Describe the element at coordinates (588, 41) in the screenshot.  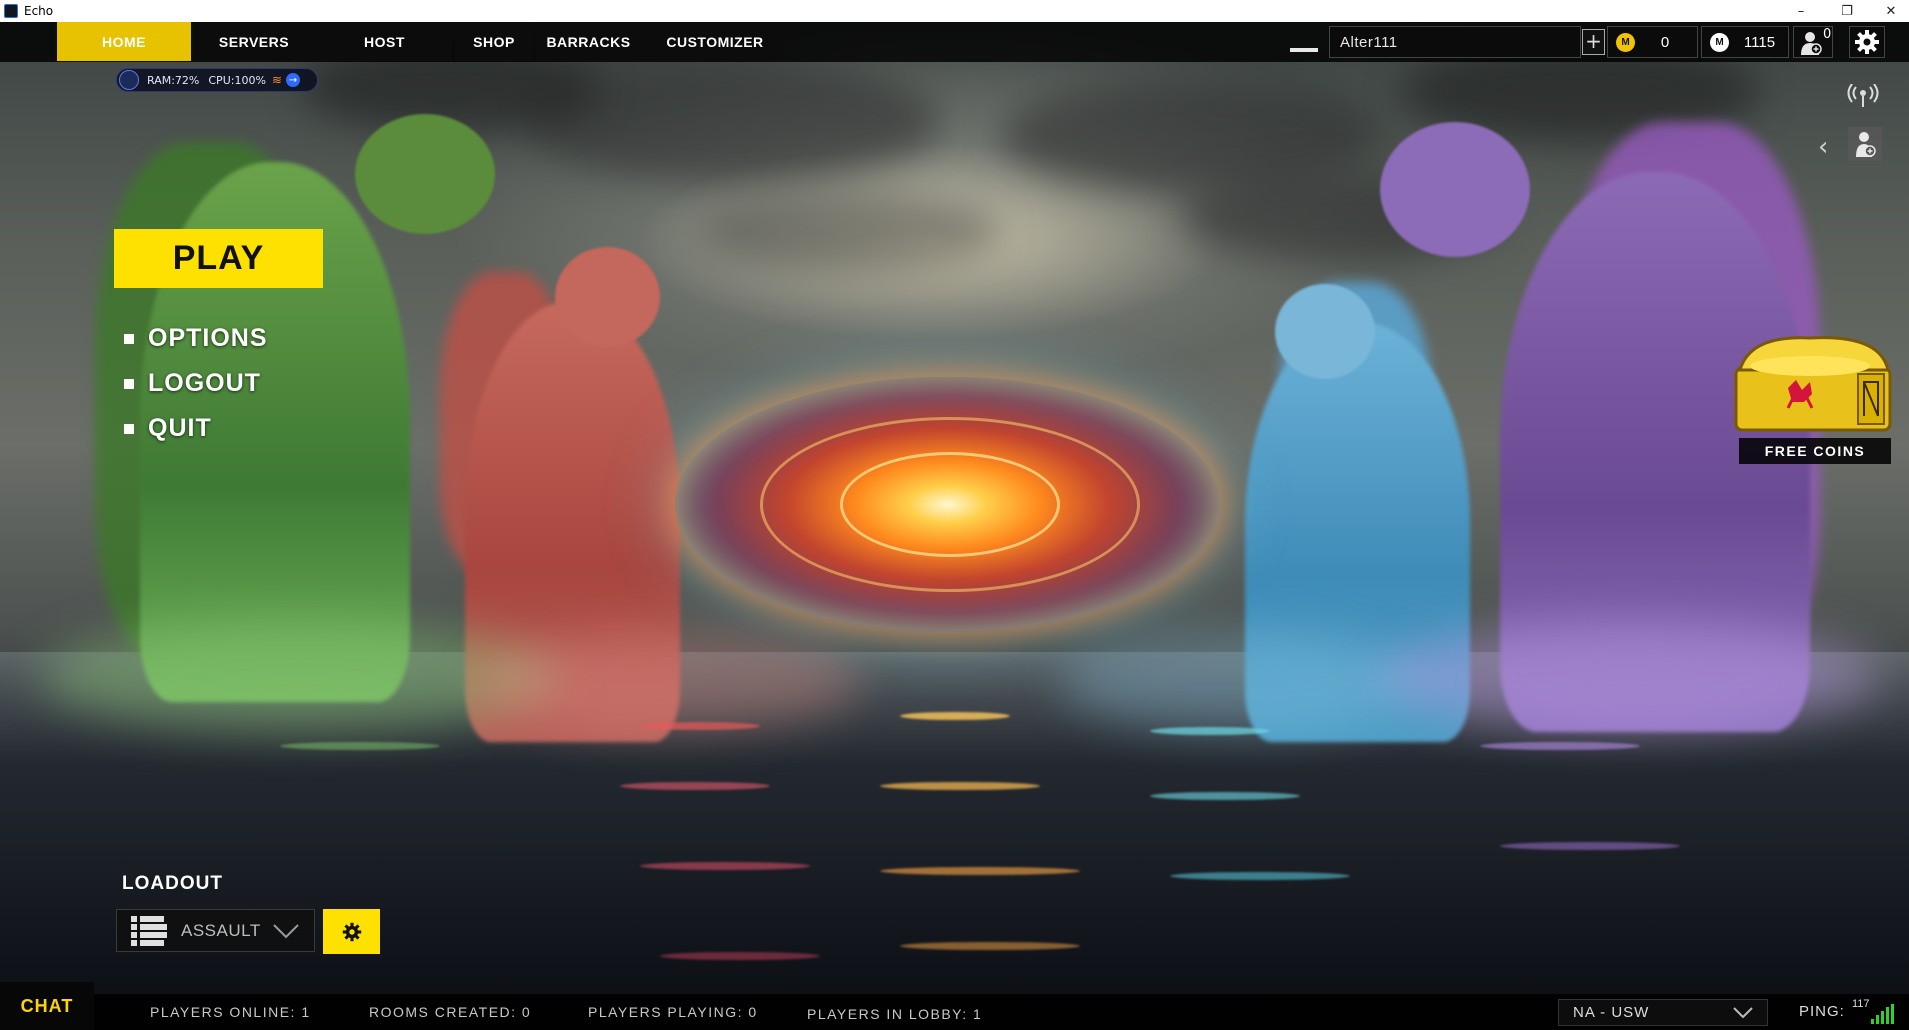
I see `tab-barracks: BARRACKS` at that location.